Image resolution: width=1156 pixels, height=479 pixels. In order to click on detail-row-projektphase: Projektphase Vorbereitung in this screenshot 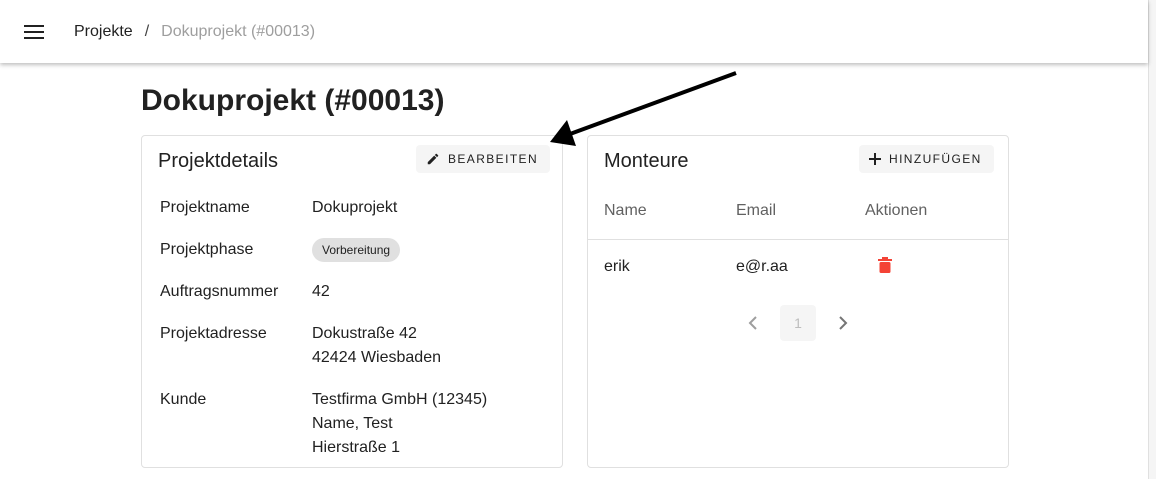, I will do `click(323, 250)`.